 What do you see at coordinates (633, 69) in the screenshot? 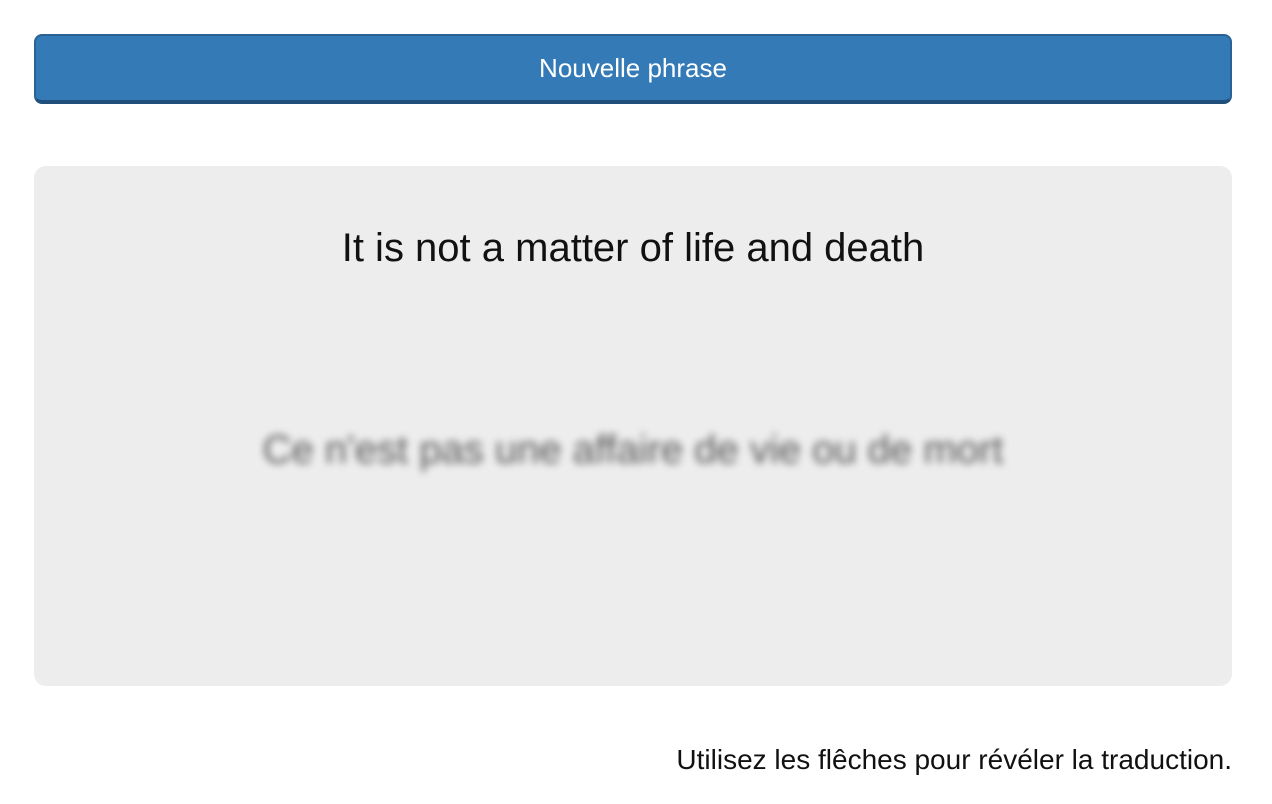
I see `new-phrase-button: Nouvelle phrase` at bounding box center [633, 69].